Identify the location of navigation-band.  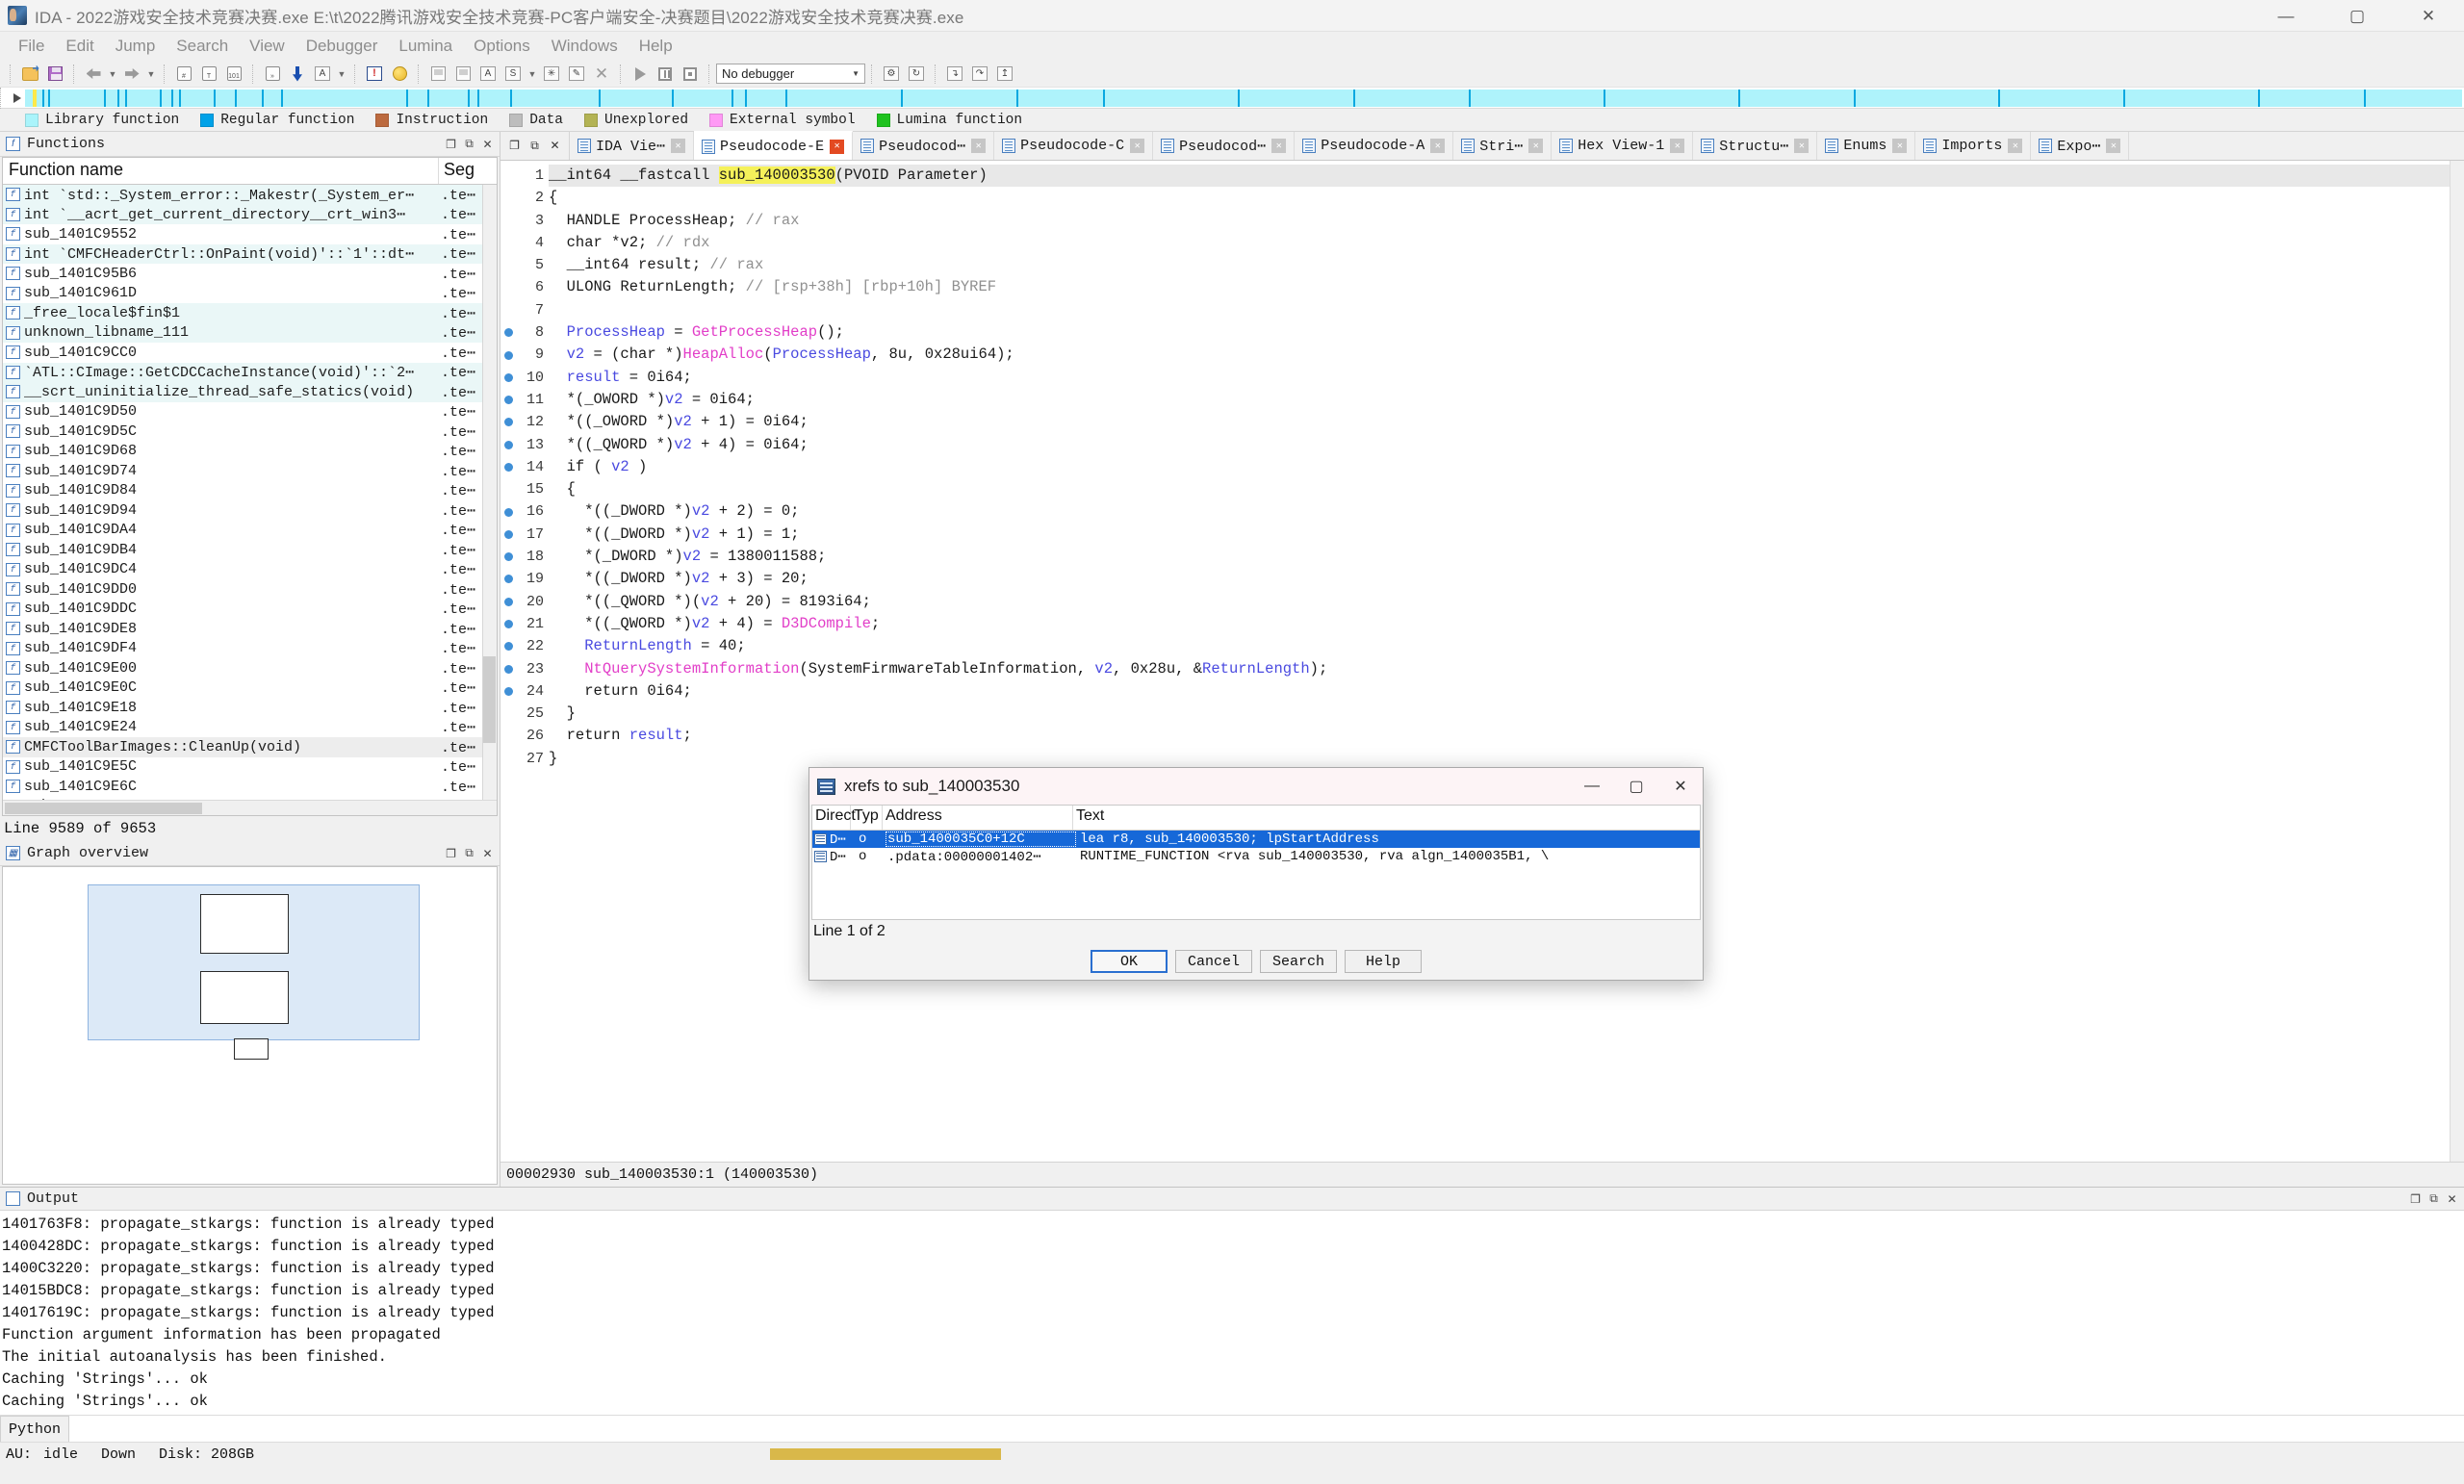
(1232, 98).